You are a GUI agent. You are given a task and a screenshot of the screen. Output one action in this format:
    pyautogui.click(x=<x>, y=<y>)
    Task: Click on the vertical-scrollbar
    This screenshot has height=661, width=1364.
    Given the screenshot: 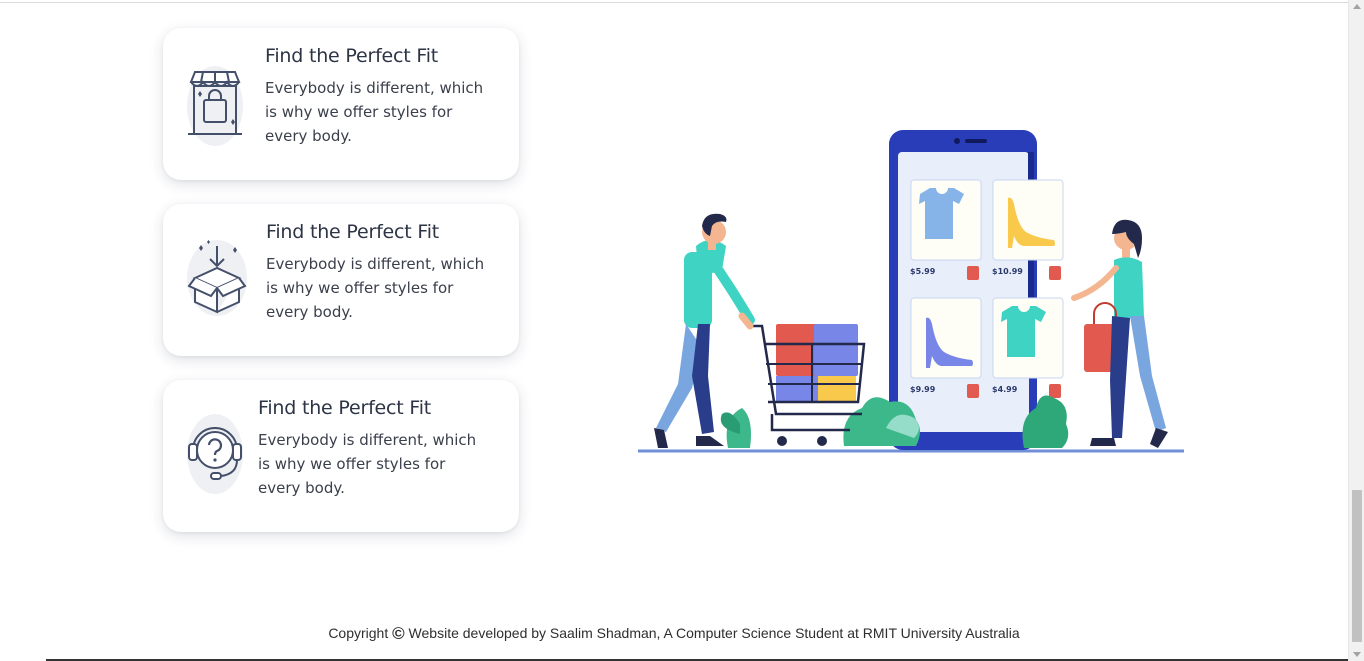 What is the action you would take?
    pyautogui.click(x=1356, y=330)
    